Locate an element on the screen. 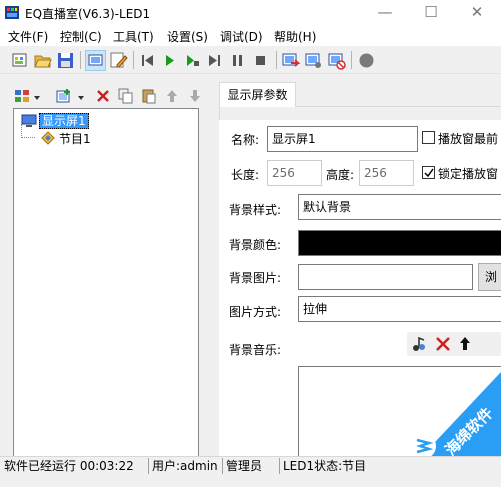 The width and height of the screenshot is (501, 487). image-fit-select: 拉伸 is located at coordinates (399, 309).